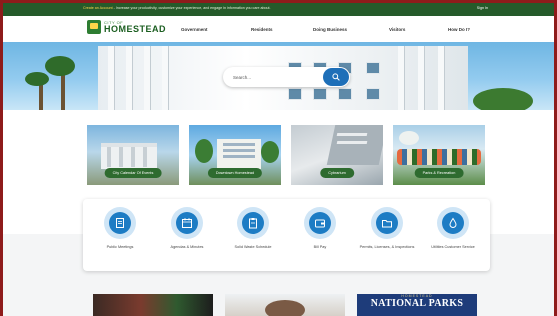 The height and width of the screenshot is (316, 557). Describe the element at coordinates (459, 29) in the screenshot. I see `nav-how-do-i: How Do I?` at that location.